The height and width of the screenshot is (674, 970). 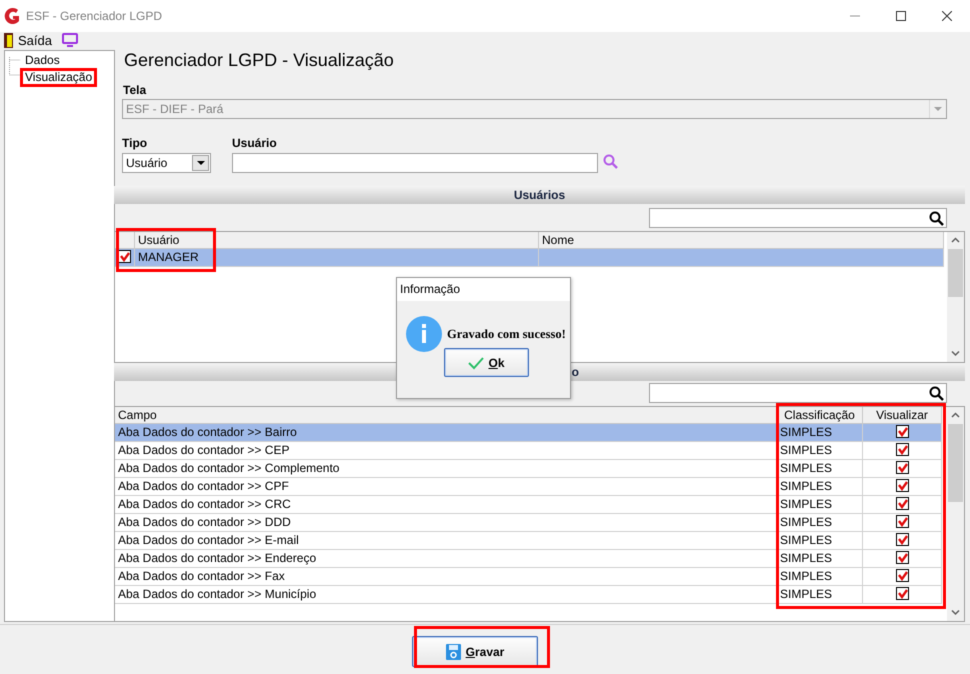 What do you see at coordinates (200, 163) in the screenshot?
I see `dropdown-arrow-icon` at bounding box center [200, 163].